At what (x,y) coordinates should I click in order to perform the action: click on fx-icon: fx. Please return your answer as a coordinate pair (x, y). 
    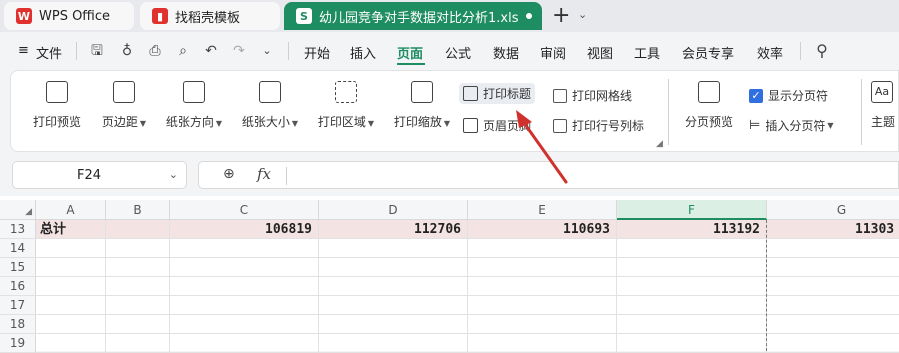
    Looking at the image, I should click on (264, 174).